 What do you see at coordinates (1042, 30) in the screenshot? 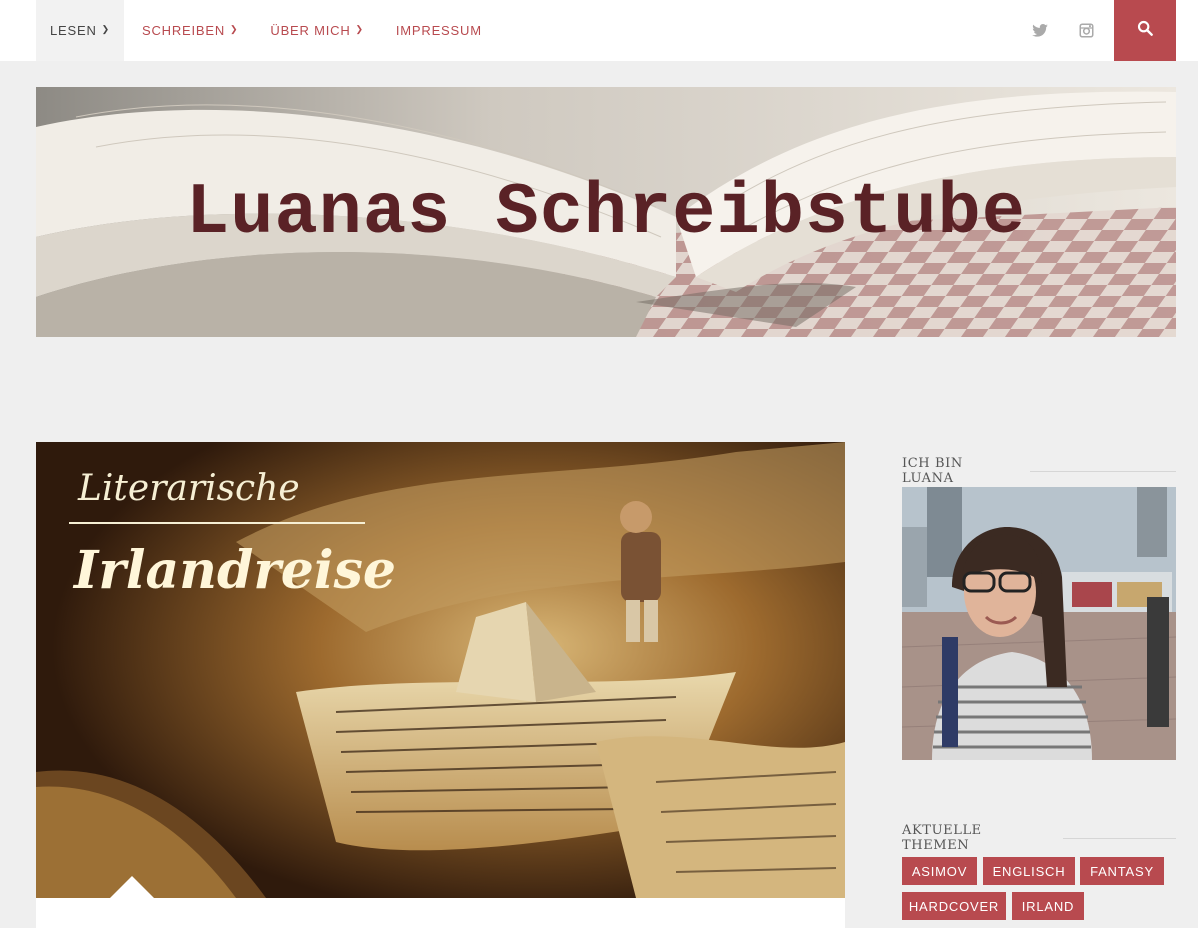
I see `twitter-icon` at bounding box center [1042, 30].